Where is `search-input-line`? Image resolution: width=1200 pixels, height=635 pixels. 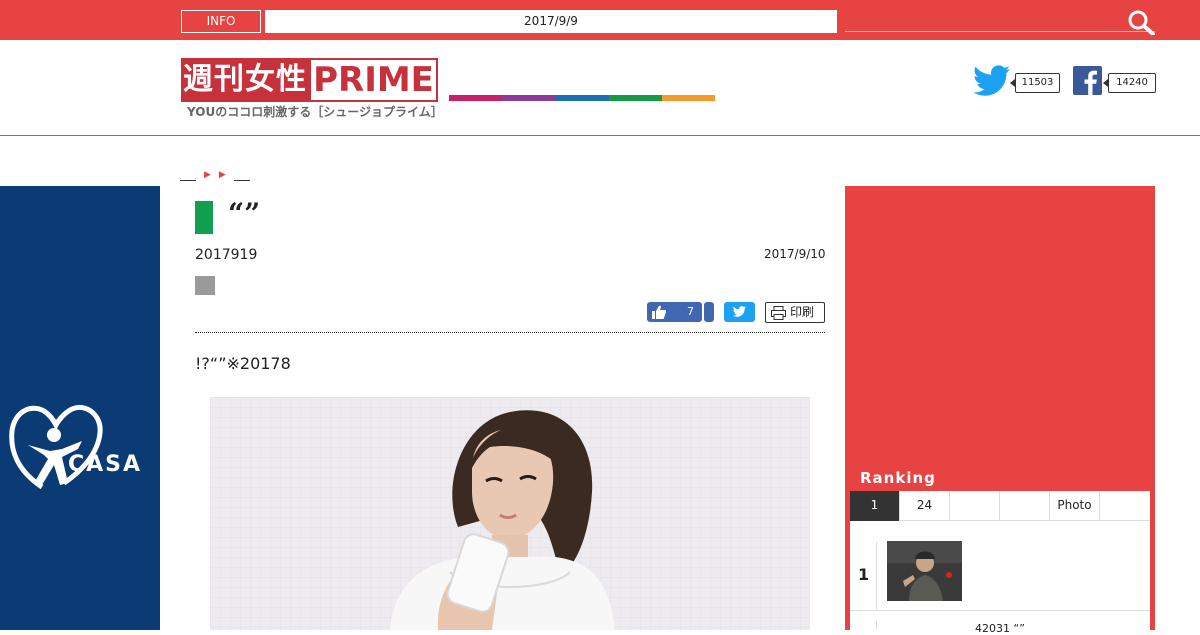 search-input-line is located at coordinates (1000, 31).